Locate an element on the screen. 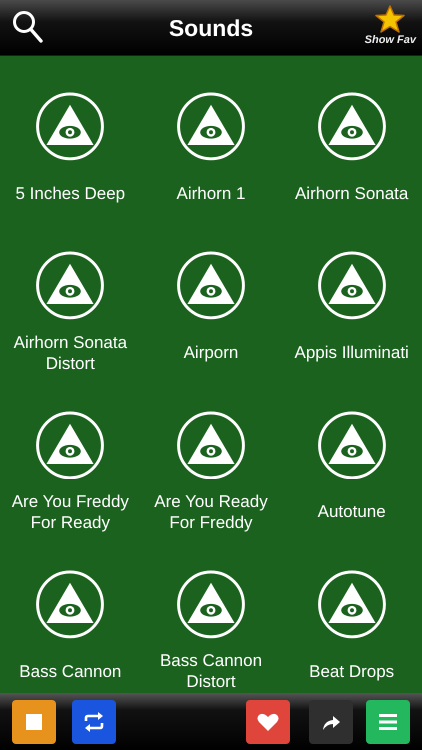 The height and width of the screenshot is (750, 422). sound-button: Airhorn 1 is located at coordinates (211, 135).